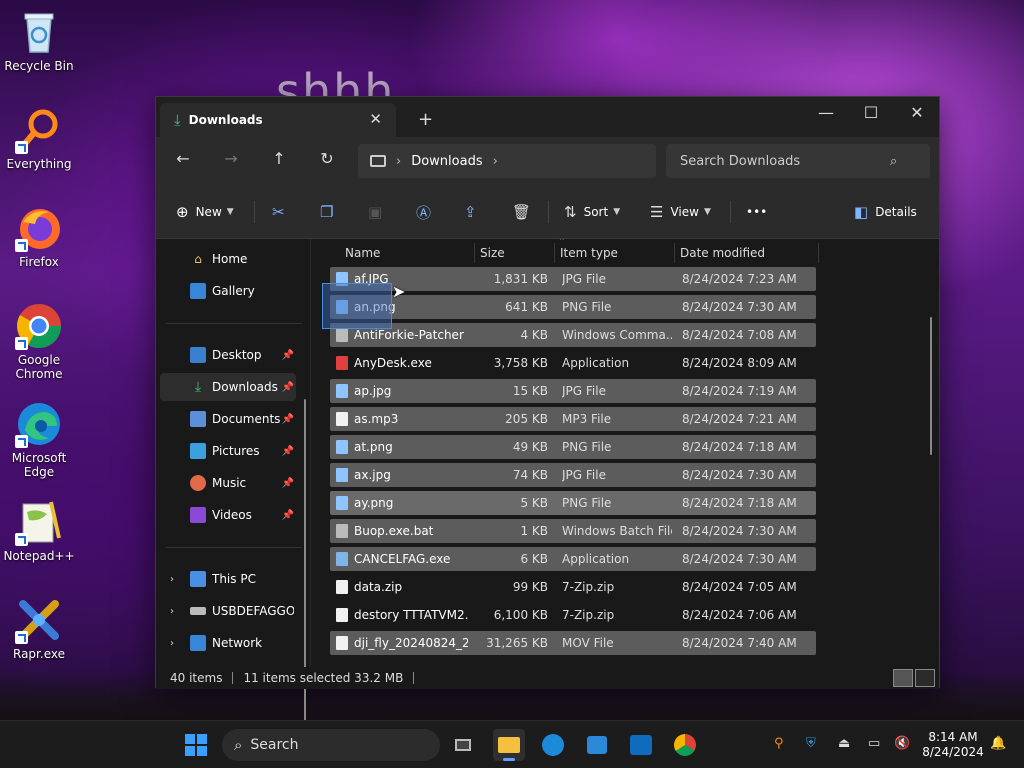  Describe the element at coordinates (885, 212) in the screenshot. I see `details-pane-button: ◧ Details` at that location.